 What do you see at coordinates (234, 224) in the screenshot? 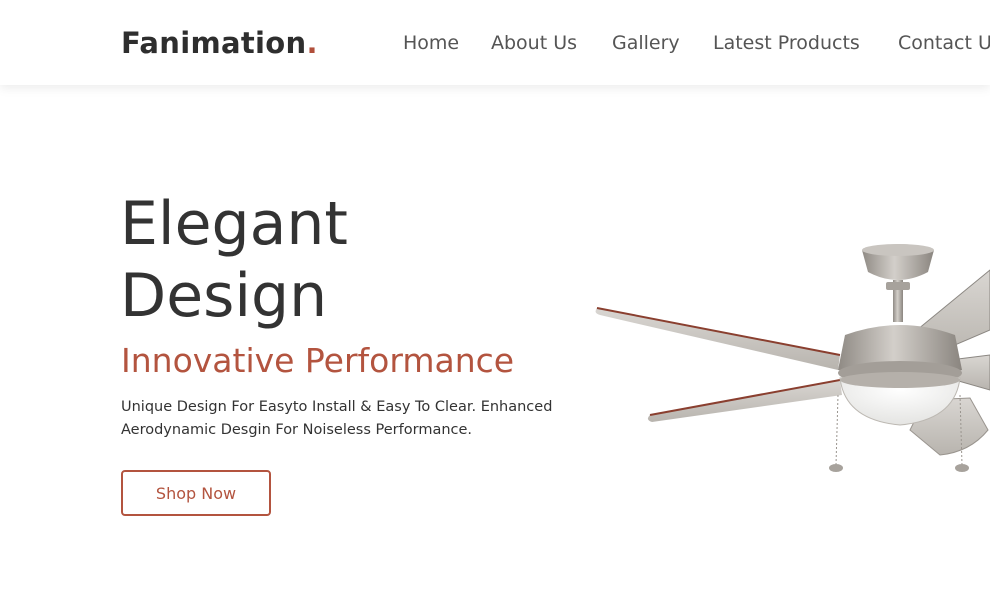
I see `hero-title-line-1: Elegant` at bounding box center [234, 224].